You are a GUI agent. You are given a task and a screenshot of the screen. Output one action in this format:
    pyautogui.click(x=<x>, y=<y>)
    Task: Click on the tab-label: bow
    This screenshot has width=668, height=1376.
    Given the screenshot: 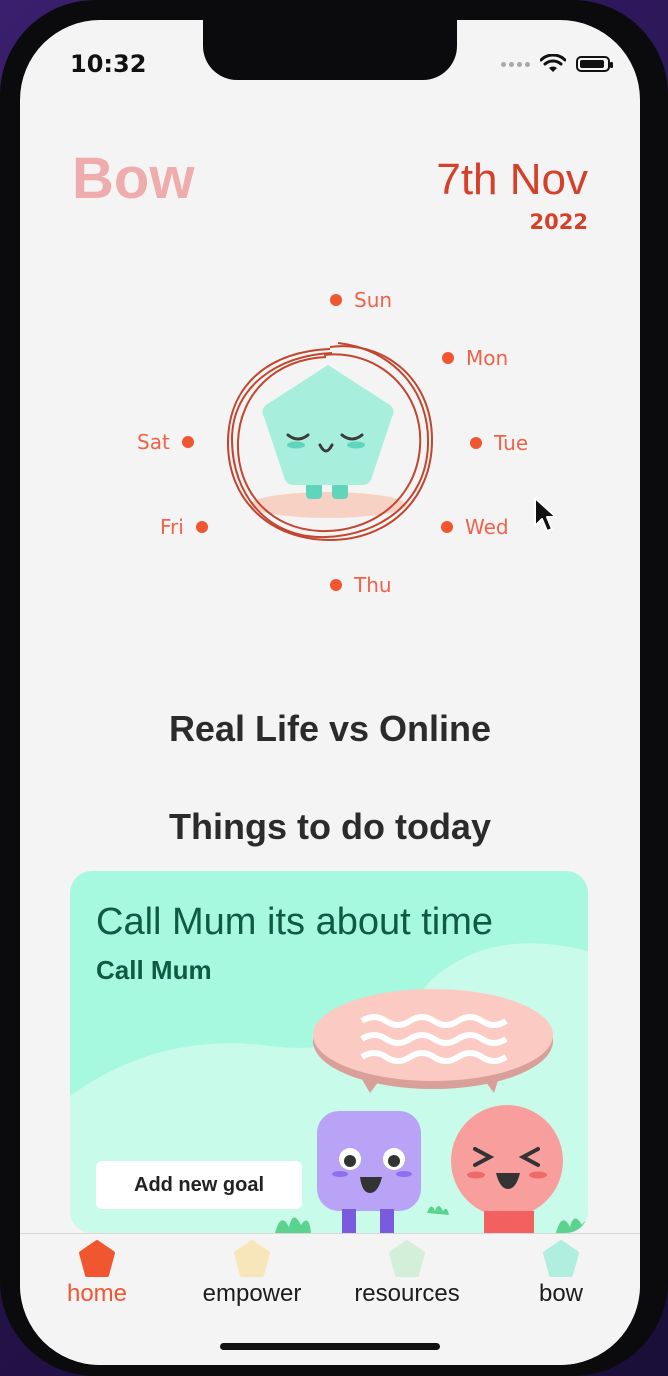 What is the action you would take?
    pyautogui.click(x=561, y=1293)
    